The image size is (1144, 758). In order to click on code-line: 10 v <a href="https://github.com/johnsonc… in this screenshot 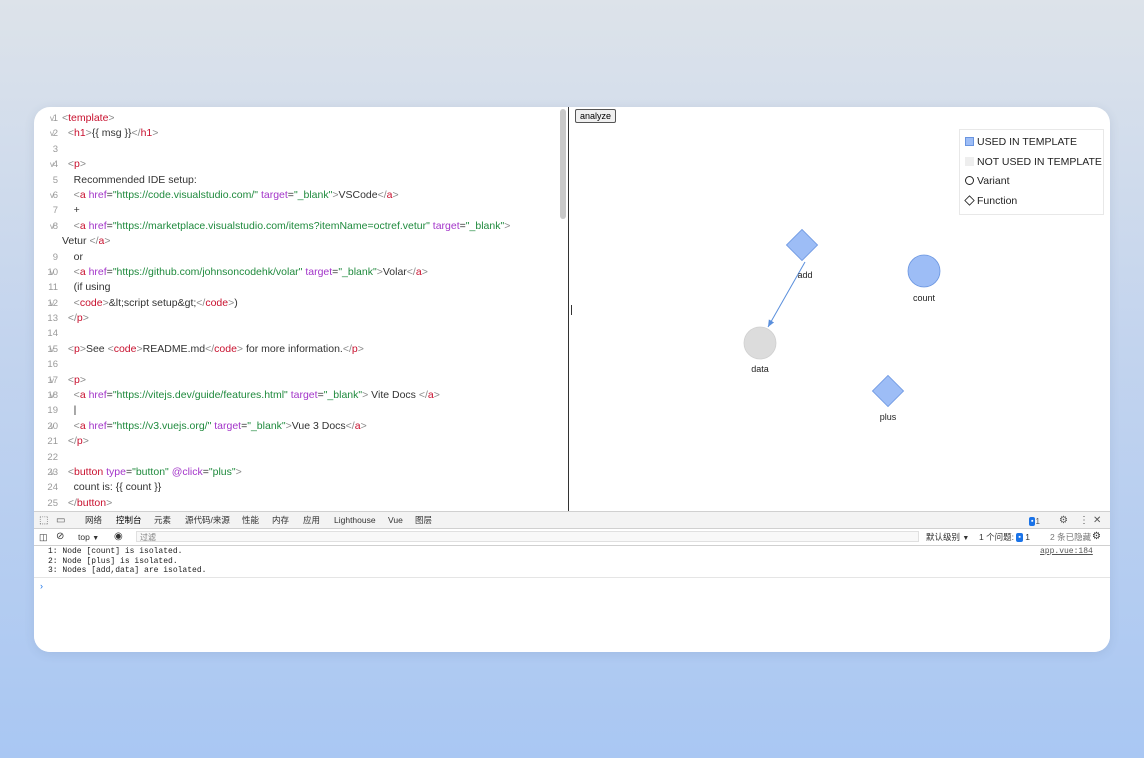, I will do `click(301, 272)`.